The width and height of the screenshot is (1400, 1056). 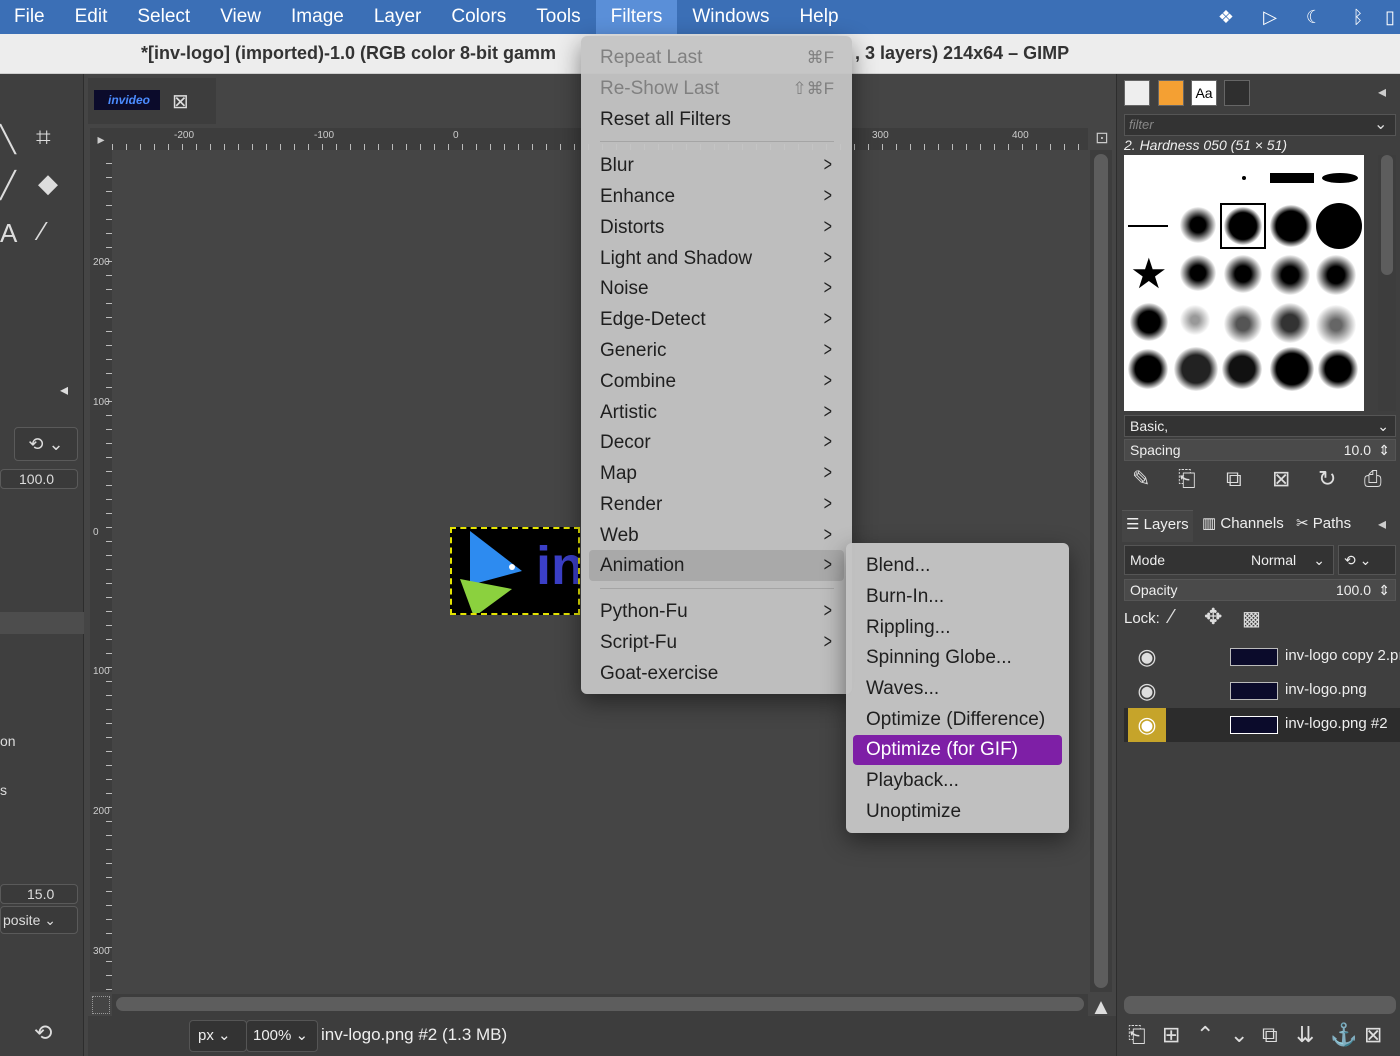 What do you see at coordinates (716, 258) in the screenshot?
I see `menu-item-light-and-shadow: Light and Shadow >` at bounding box center [716, 258].